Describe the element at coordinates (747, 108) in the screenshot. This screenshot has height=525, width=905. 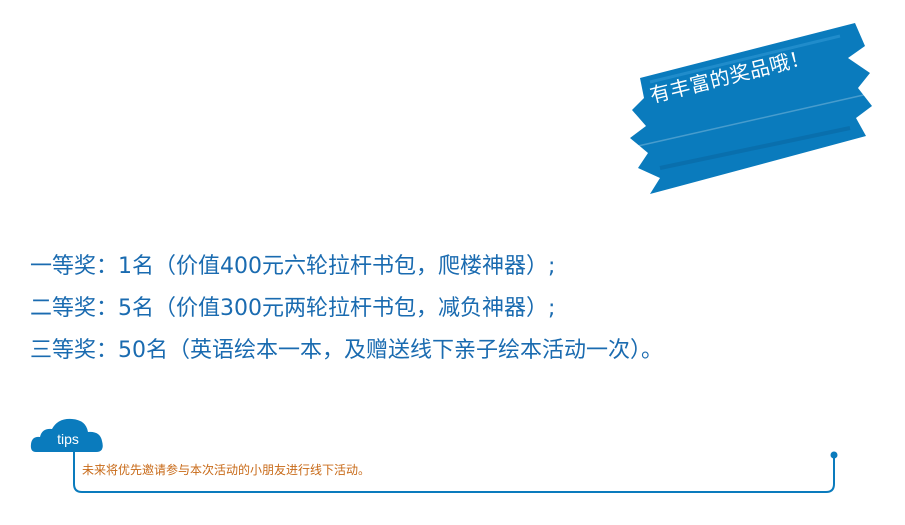
I see `prize-banner: 有丰富的奖品哦！` at that location.